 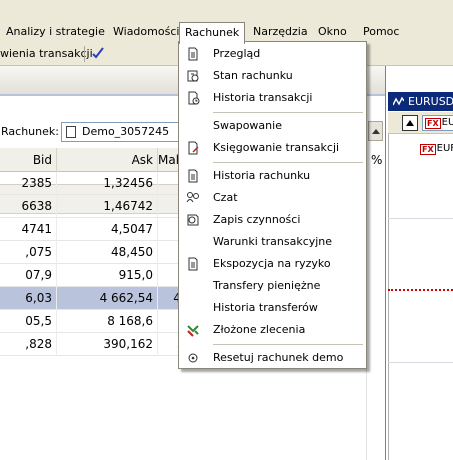 What do you see at coordinates (126, 131) in the screenshot?
I see `account-select-value: Demo_3057245` at bounding box center [126, 131].